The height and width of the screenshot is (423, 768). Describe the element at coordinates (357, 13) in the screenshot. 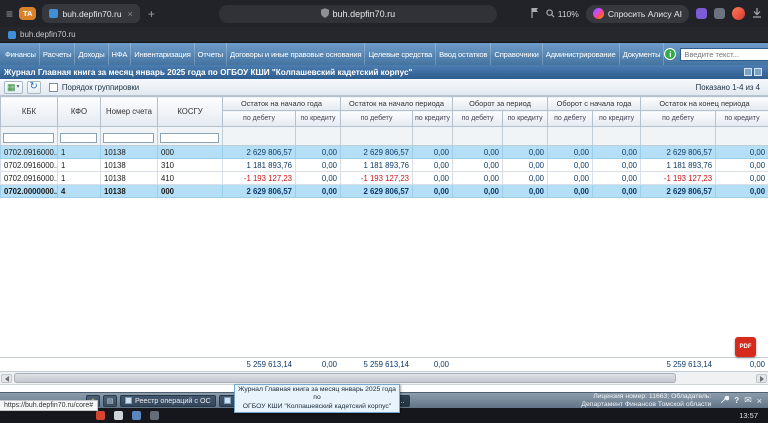

I see `address-bar: buh.depfin70.ru` at that location.